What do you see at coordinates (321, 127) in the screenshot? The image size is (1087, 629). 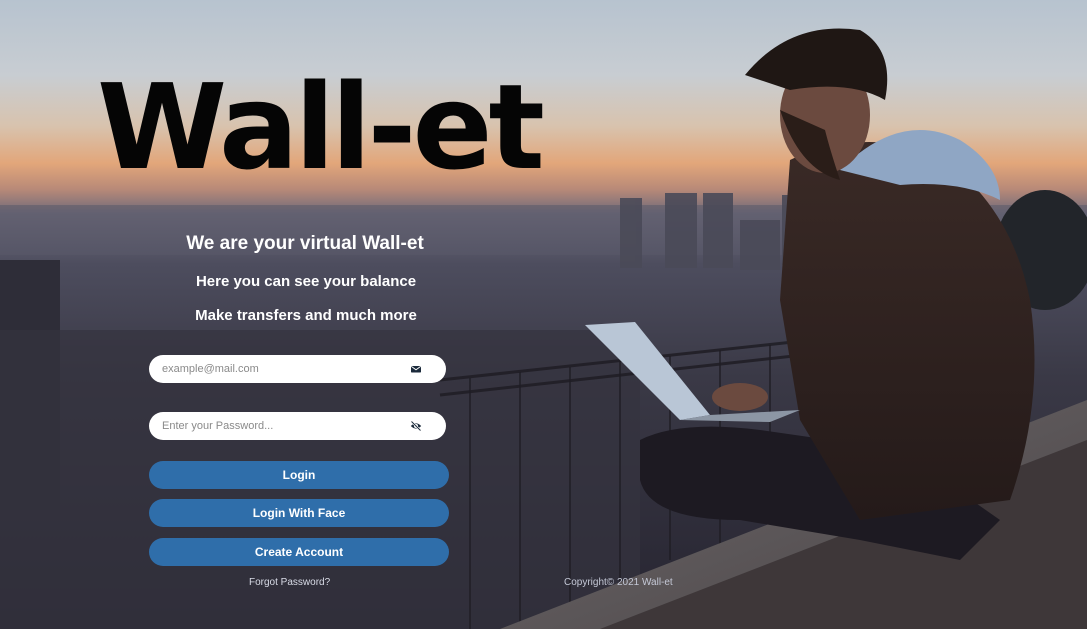 I see `app-title: Wall-et` at bounding box center [321, 127].